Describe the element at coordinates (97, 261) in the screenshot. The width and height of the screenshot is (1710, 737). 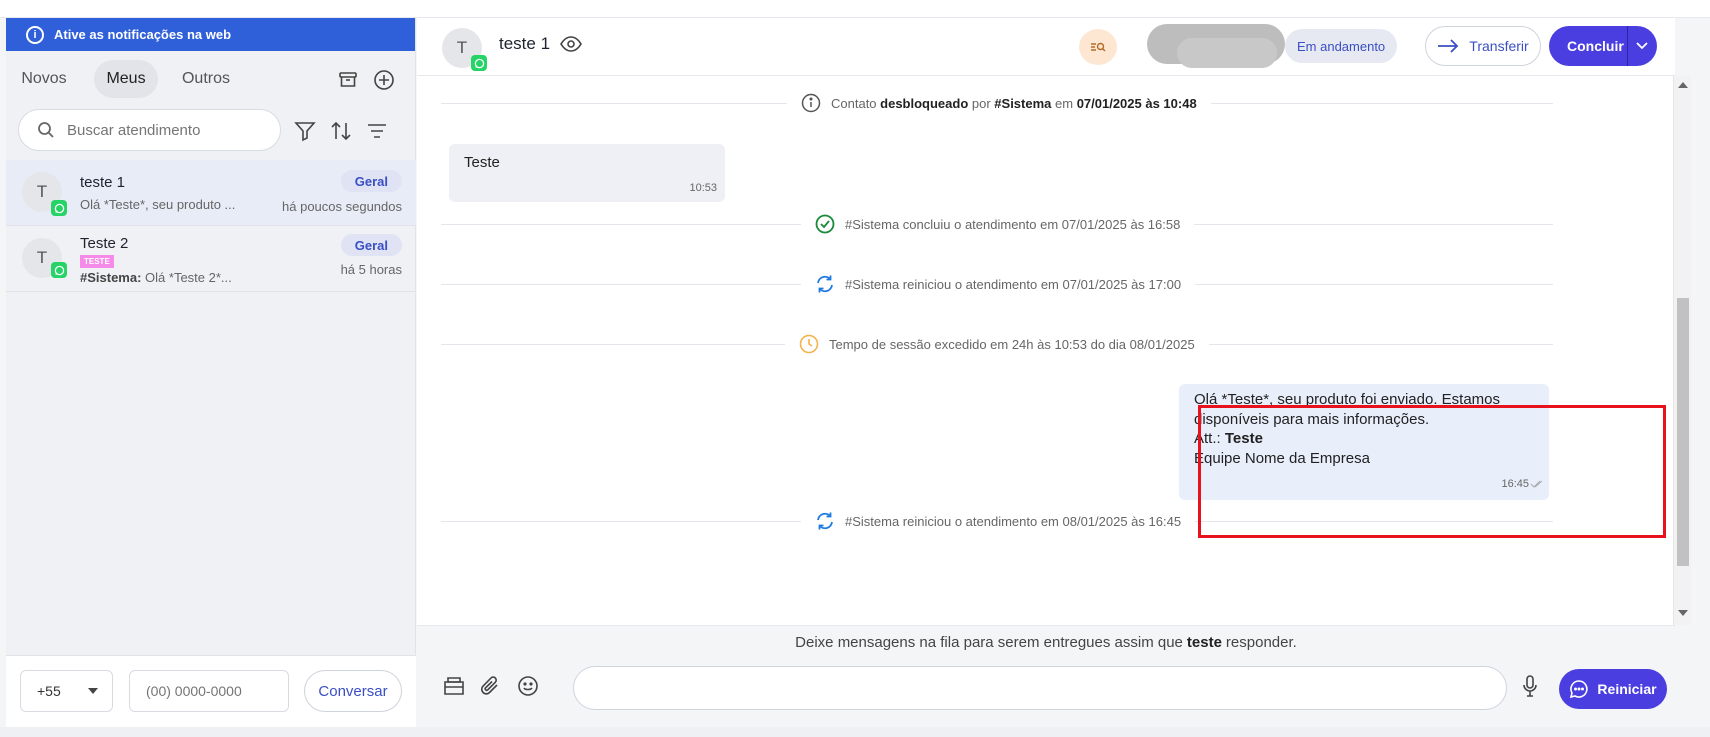
I see `tag-label: TESTE` at that location.